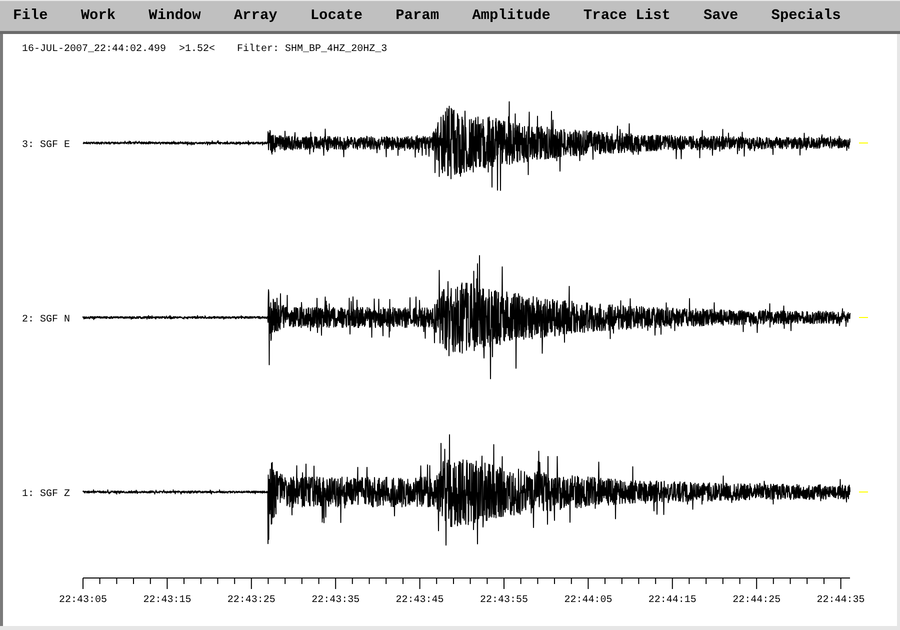  Describe the element at coordinates (197, 50) in the screenshot. I see `scale-value-text: >1.52<` at that location.